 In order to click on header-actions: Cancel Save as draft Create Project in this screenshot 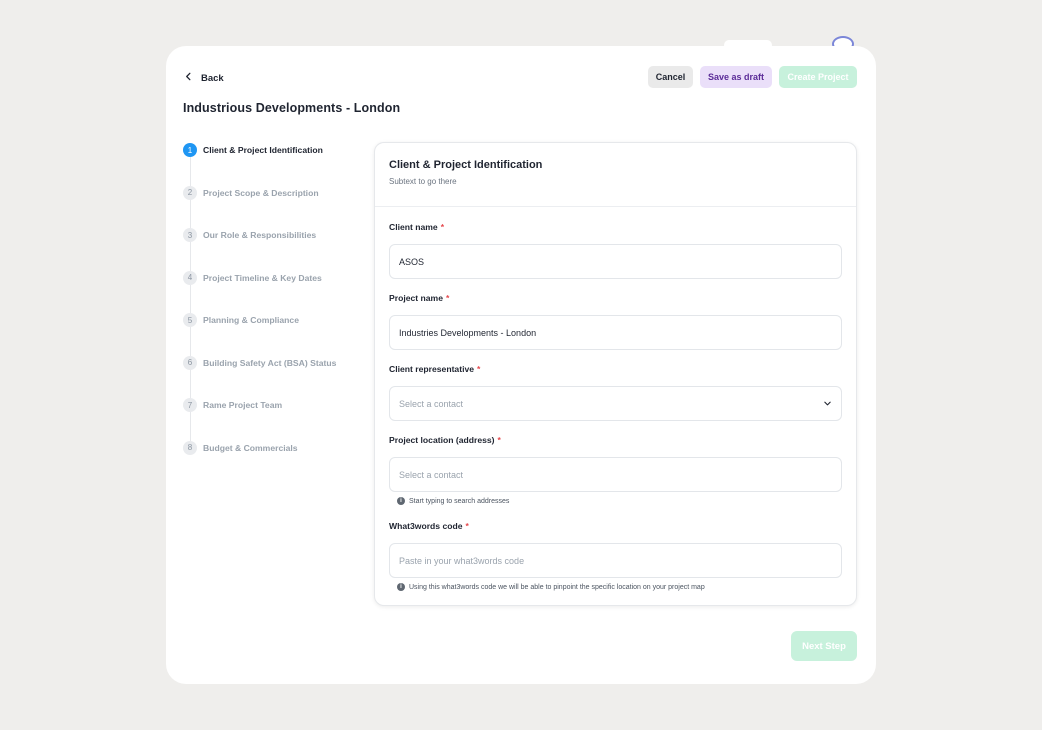, I will do `click(752, 77)`.